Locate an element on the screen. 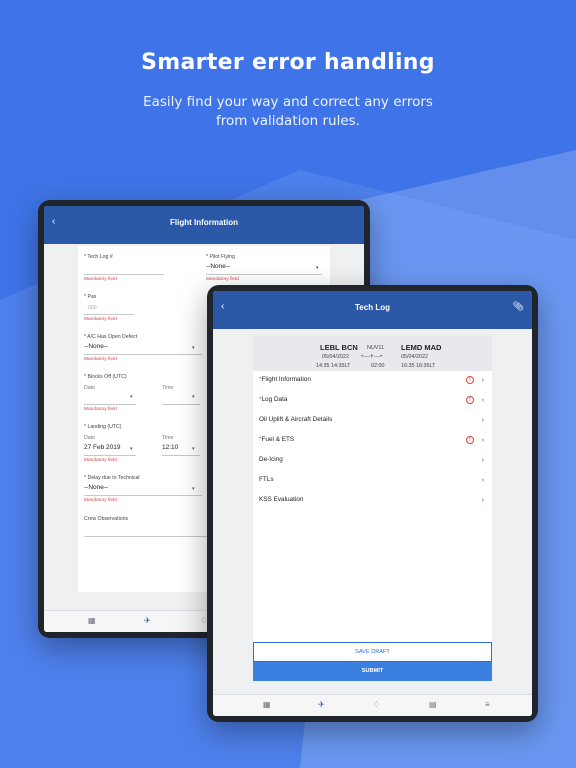  section-label-text: FTLs is located at coordinates (266, 479).